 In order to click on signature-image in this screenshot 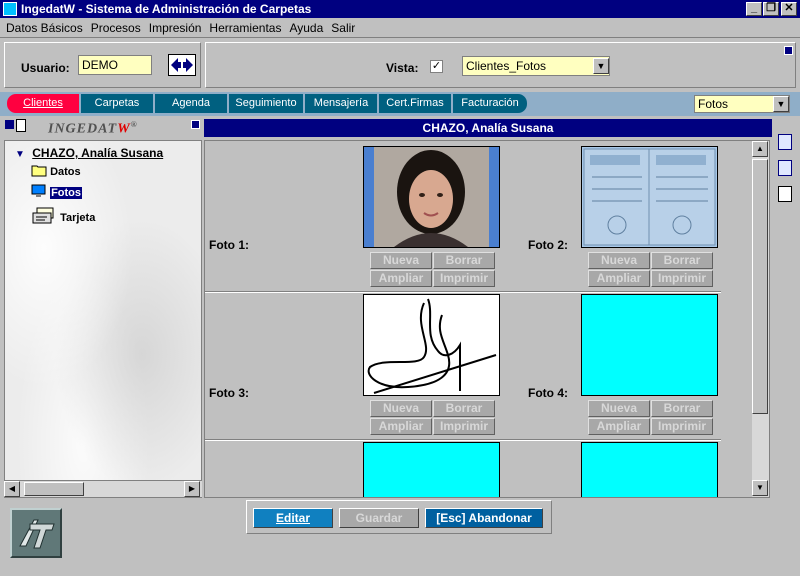, I will do `click(432, 346)`.